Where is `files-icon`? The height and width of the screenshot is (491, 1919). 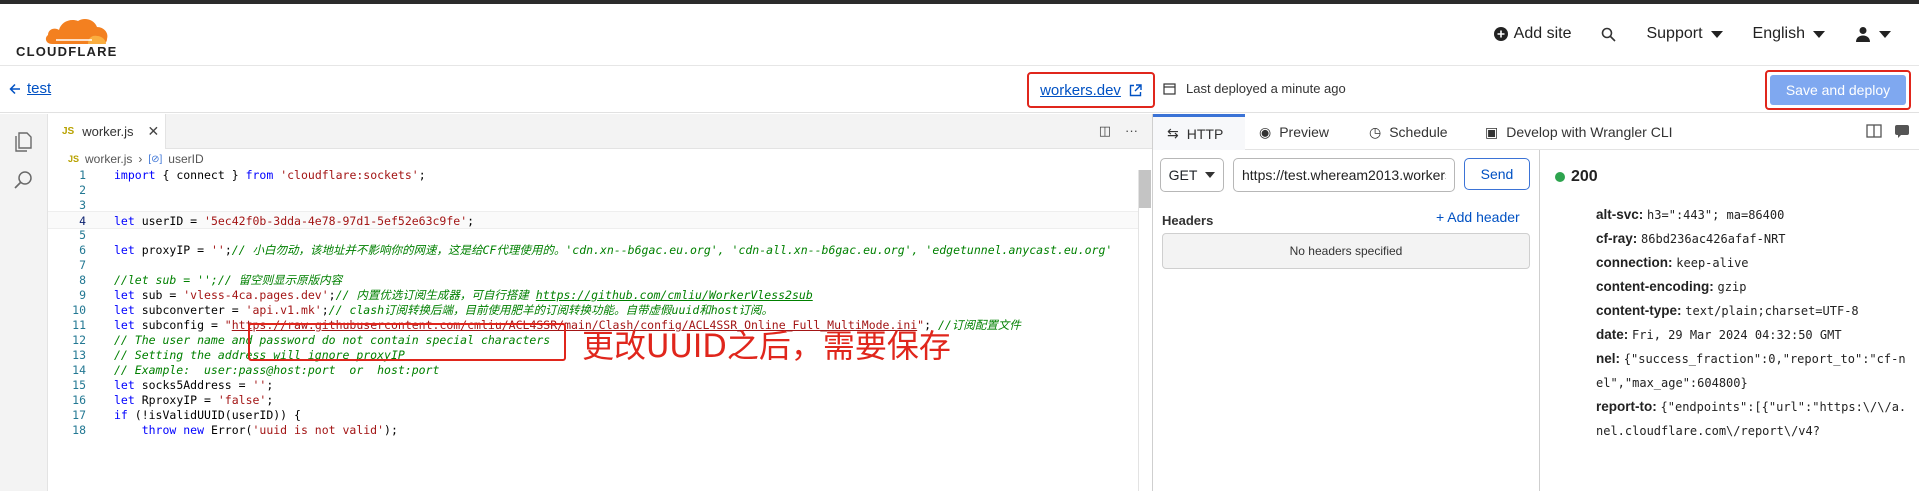 files-icon is located at coordinates (24, 142).